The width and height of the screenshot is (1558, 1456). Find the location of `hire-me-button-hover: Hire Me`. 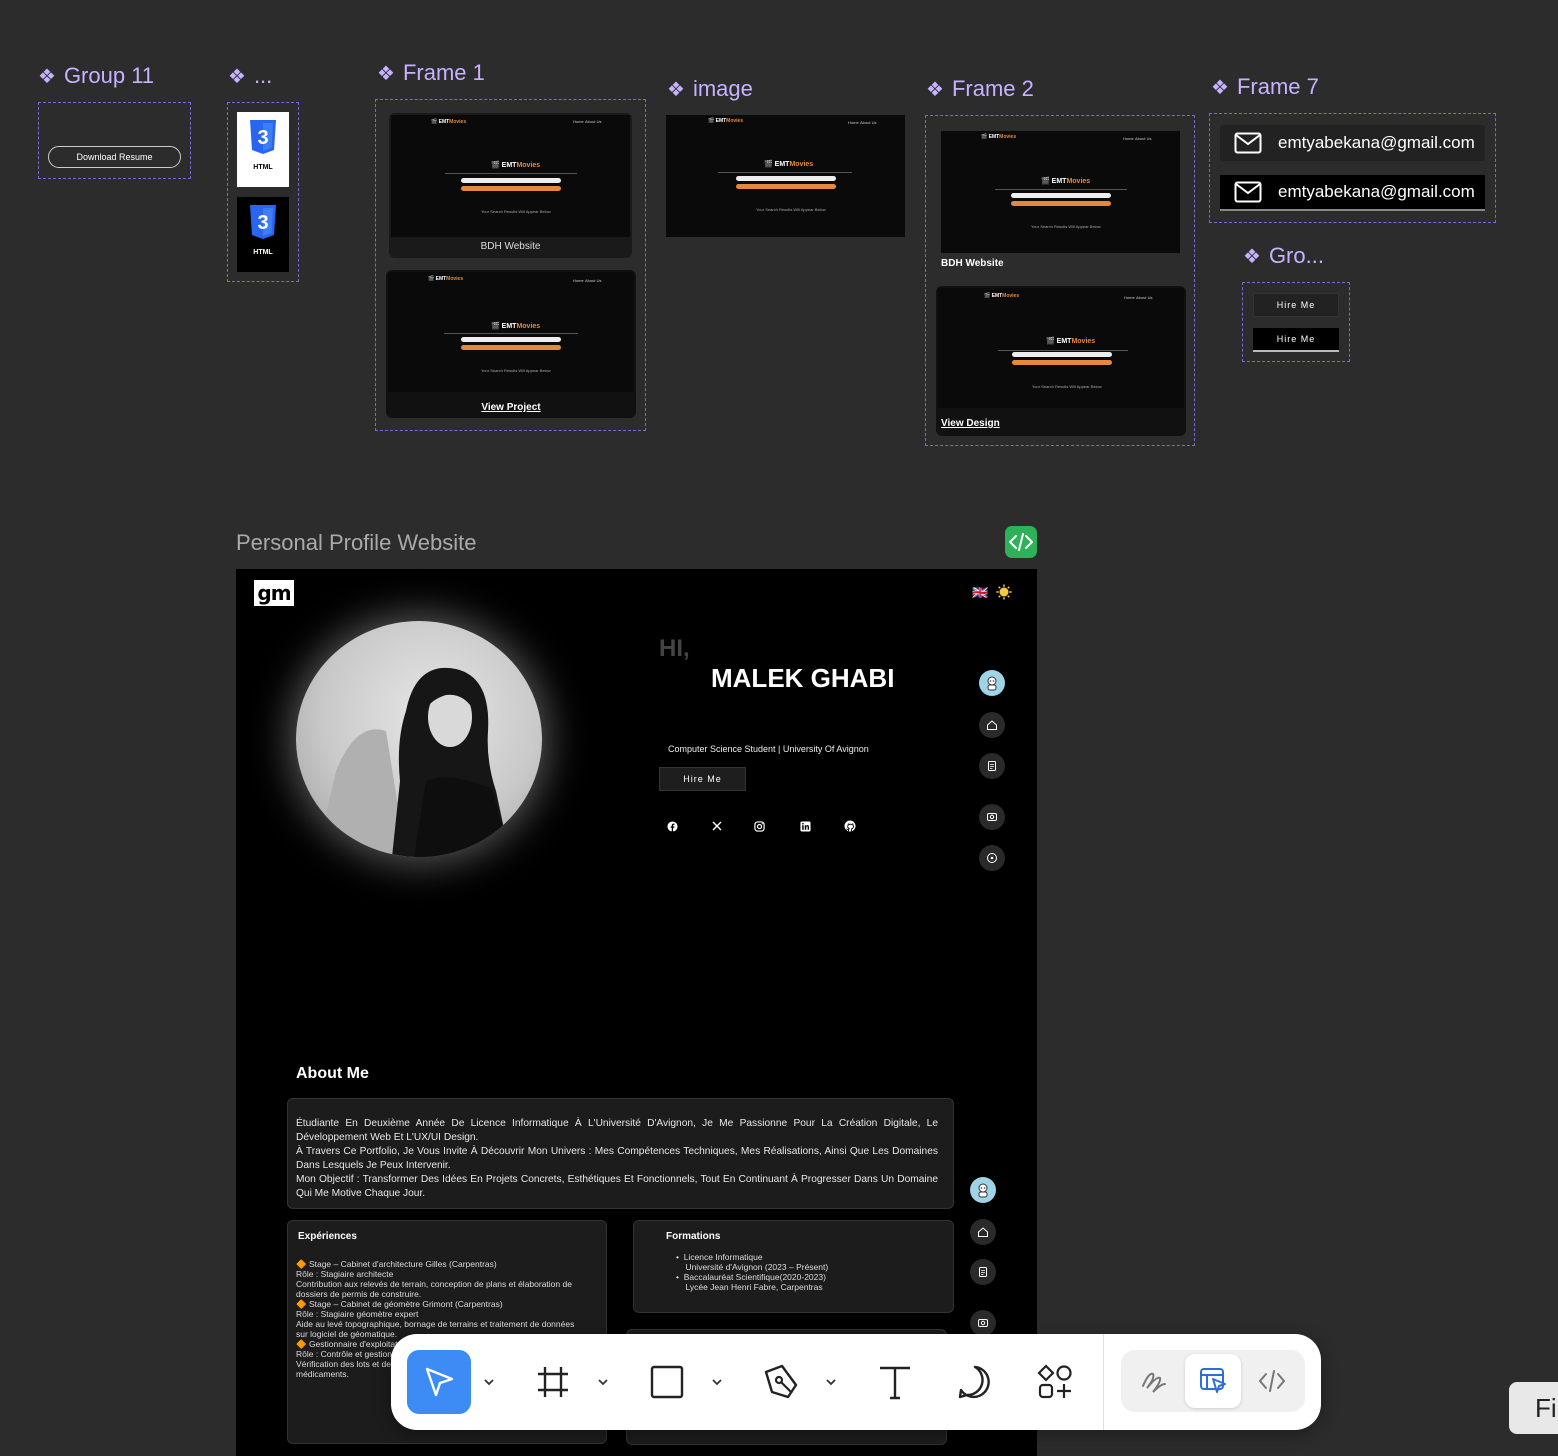

hire-me-button-hover: Hire Me is located at coordinates (1296, 340).